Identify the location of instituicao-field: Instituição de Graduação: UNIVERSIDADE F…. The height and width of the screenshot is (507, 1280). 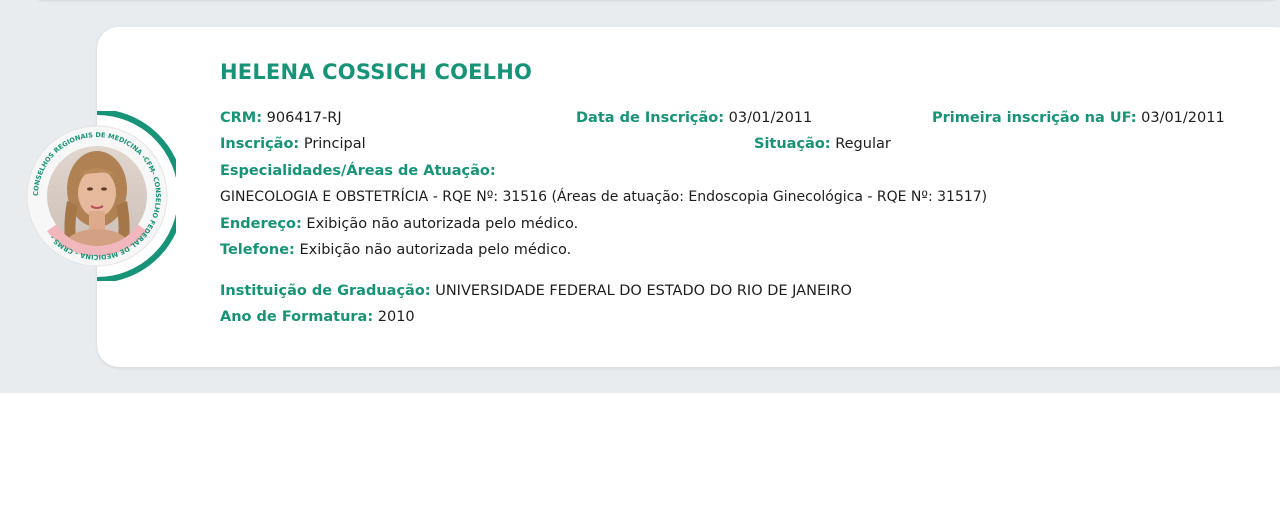
(536, 291).